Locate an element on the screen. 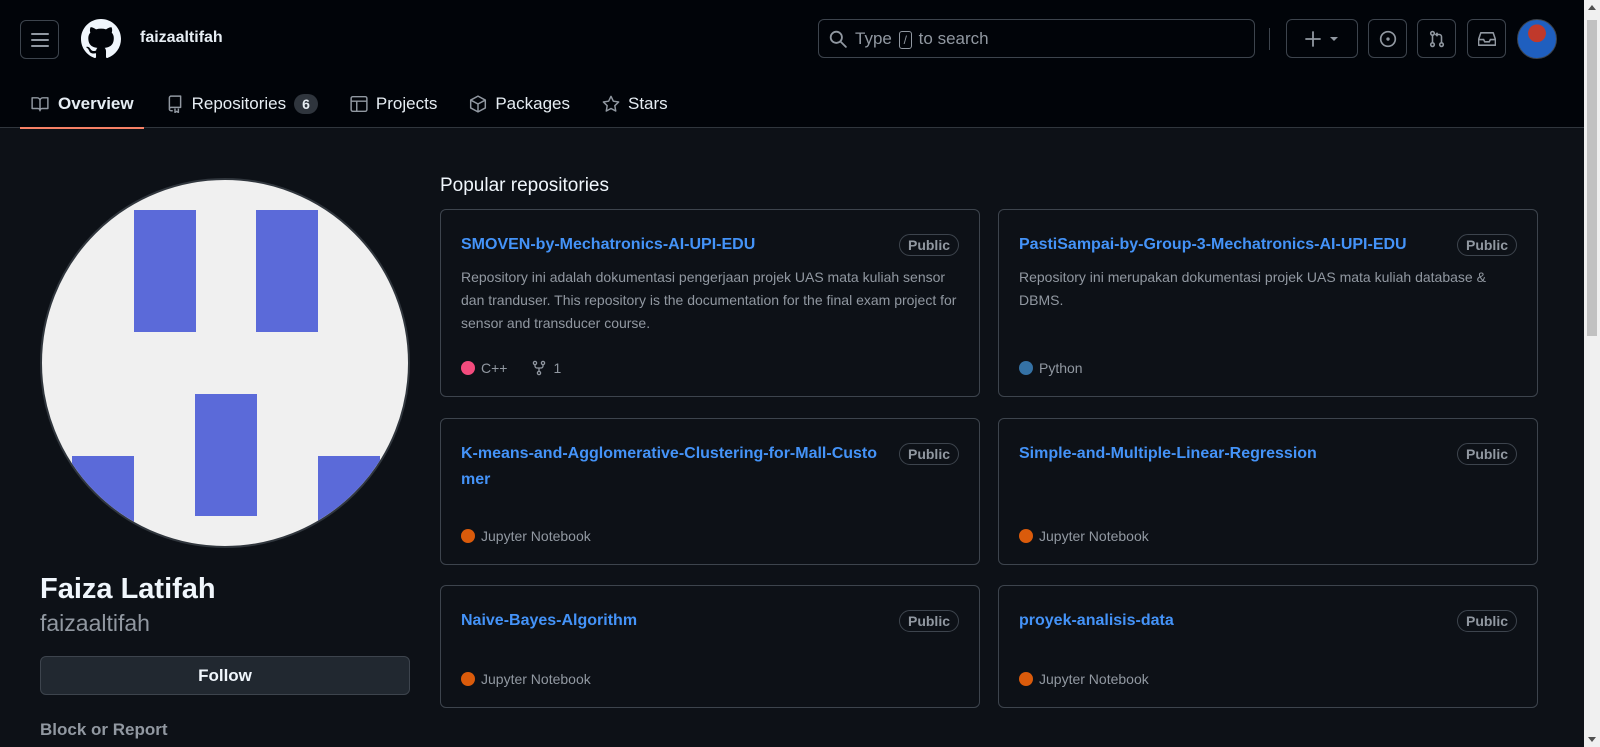 The height and width of the screenshot is (747, 1600). profile-full-name: Faiza Latifah is located at coordinates (128, 589).